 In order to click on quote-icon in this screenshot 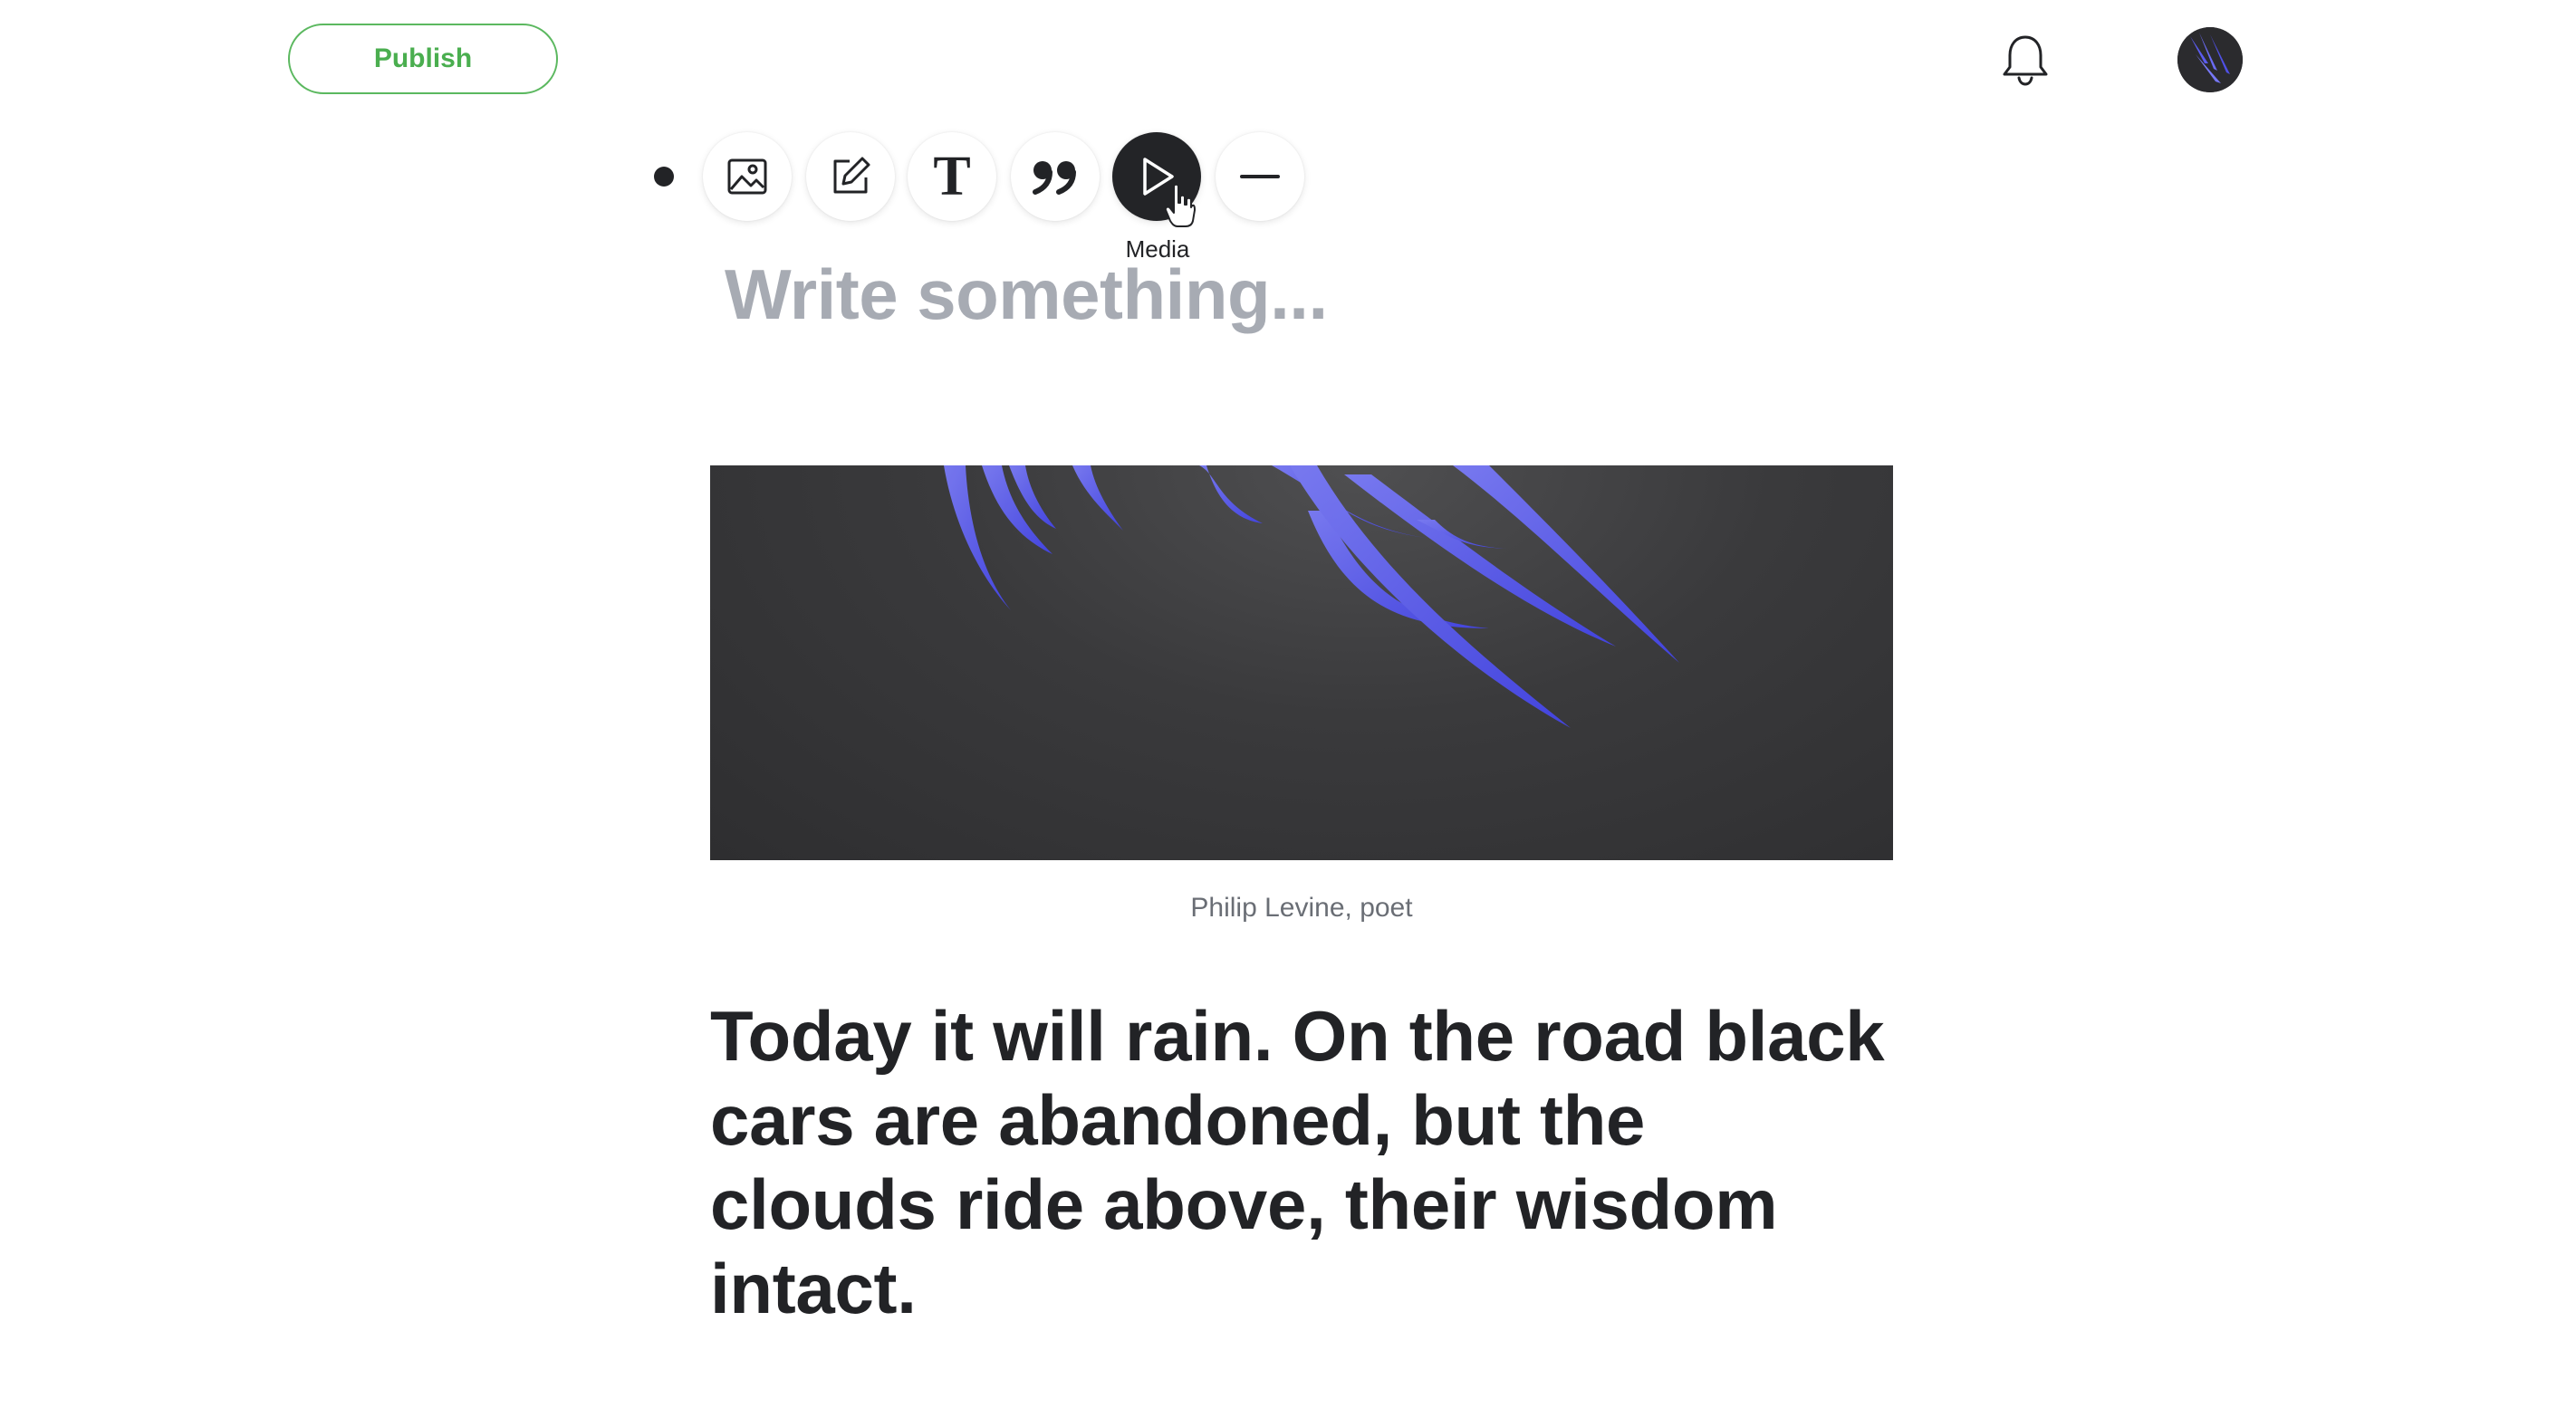, I will do `click(1054, 178)`.